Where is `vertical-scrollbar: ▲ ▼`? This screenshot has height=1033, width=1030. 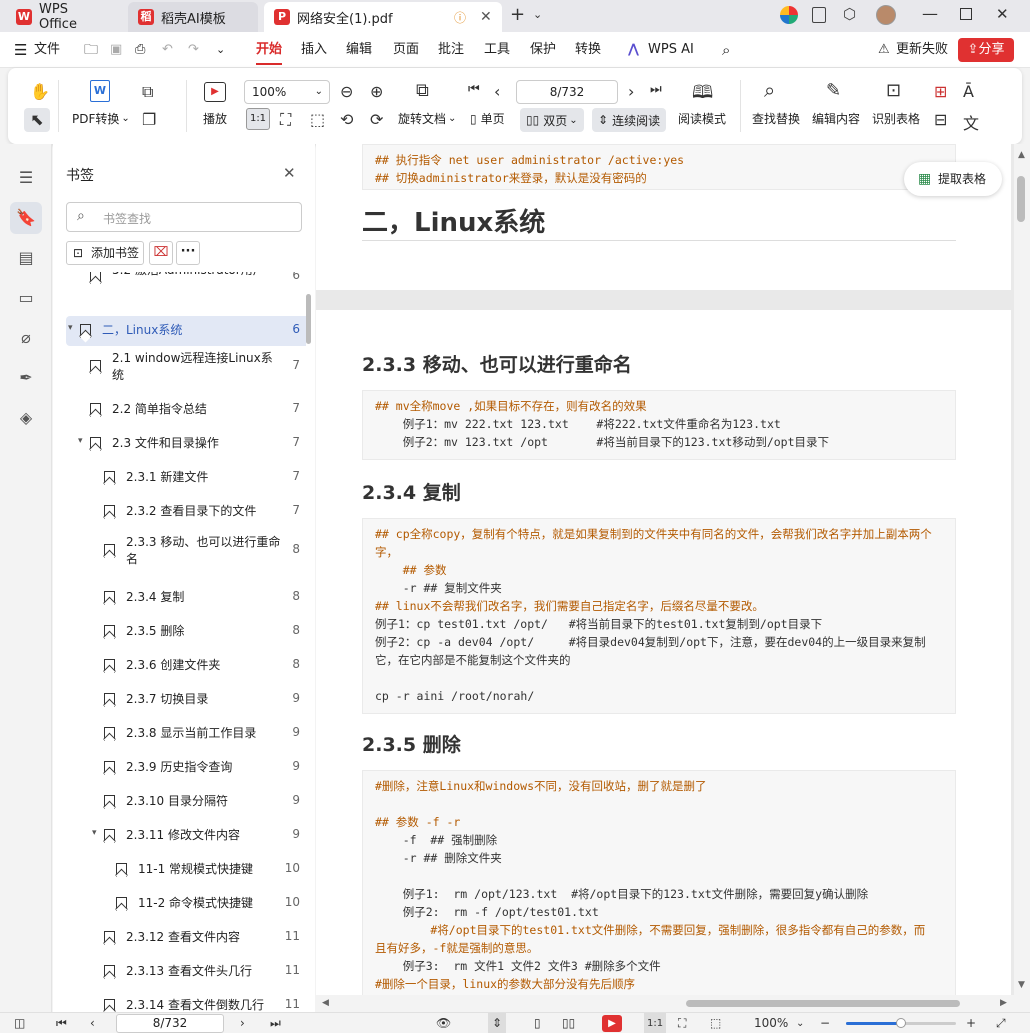
vertical-scrollbar: ▲ ▼ is located at coordinates (1022, 569).